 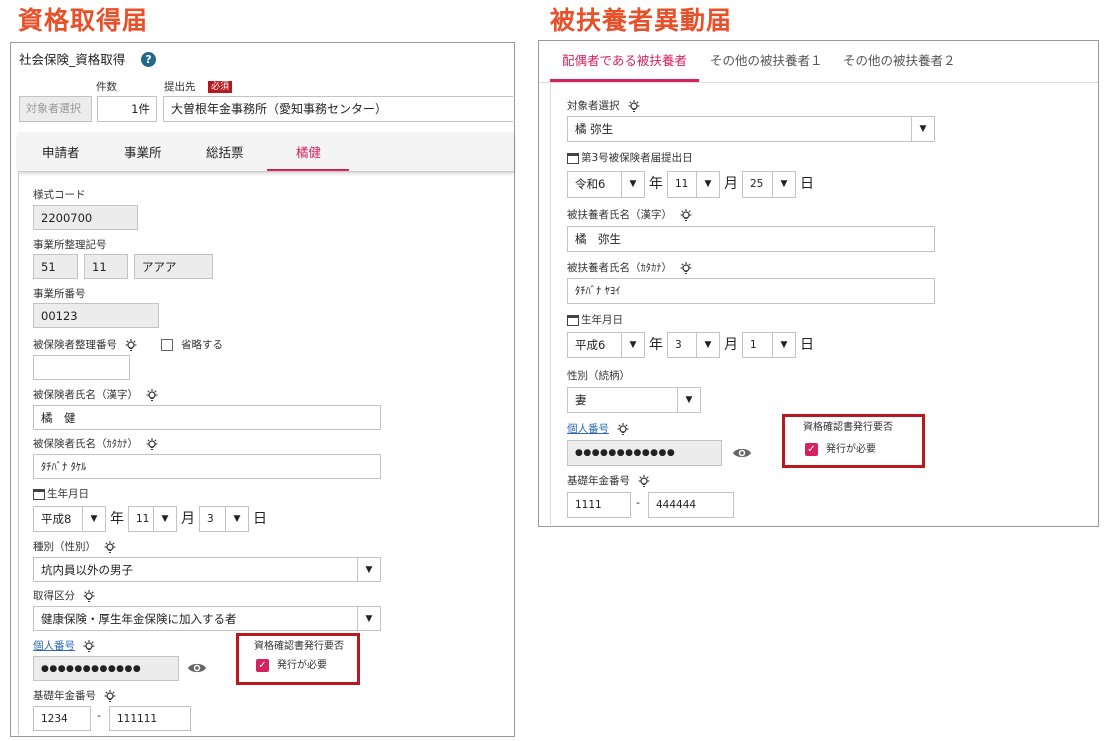 I want to click on tab-office: 事業所, so click(x=143, y=153).